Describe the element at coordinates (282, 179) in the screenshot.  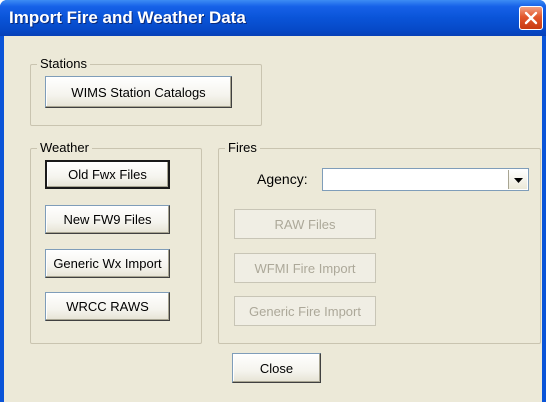
I see `agency-label: Agency:` at that location.